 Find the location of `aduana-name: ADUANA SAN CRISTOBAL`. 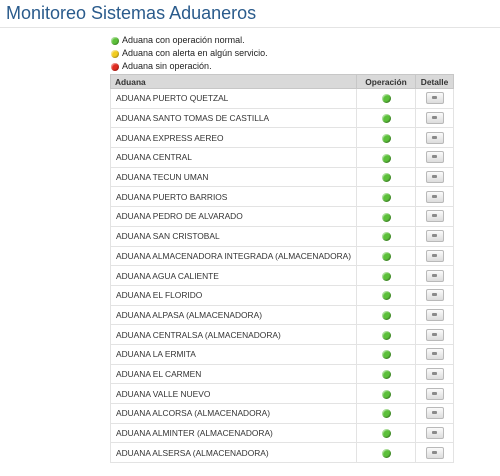

aduana-name: ADUANA SAN CRISTOBAL is located at coordinates (233, 236).